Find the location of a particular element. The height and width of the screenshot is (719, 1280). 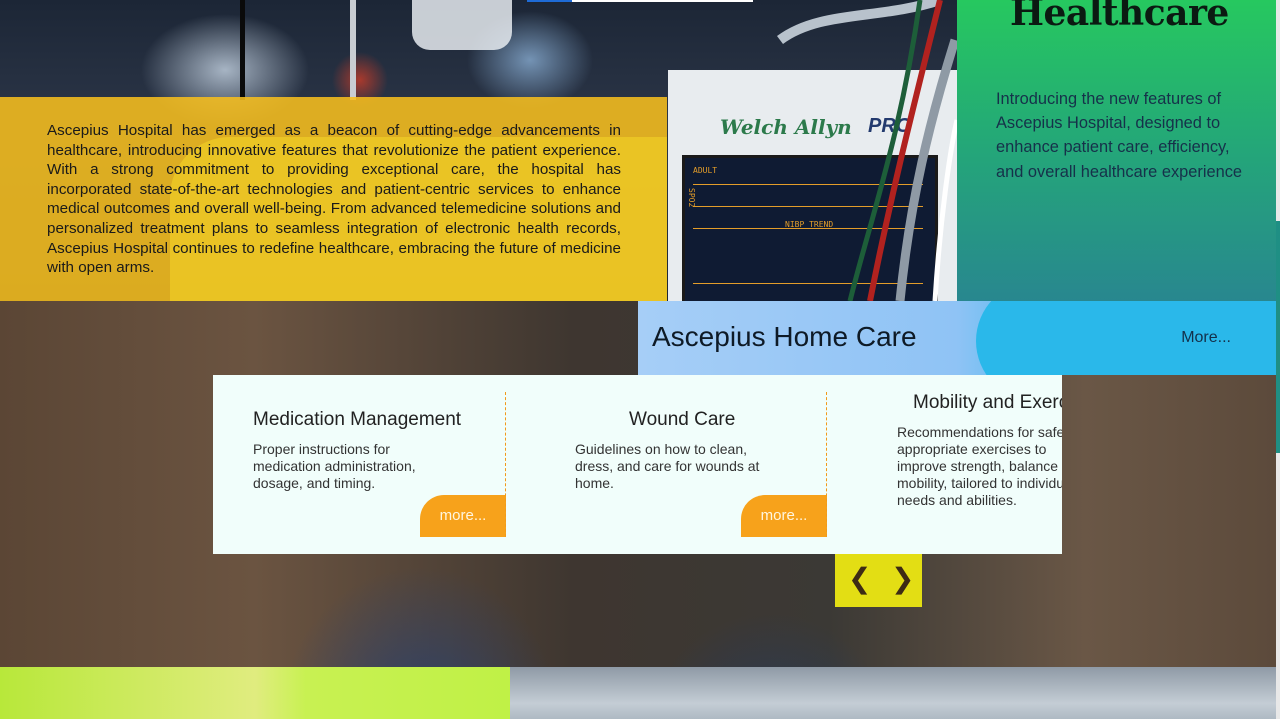

carousel-next-button: ❯ is located at coordinates (902, 578).